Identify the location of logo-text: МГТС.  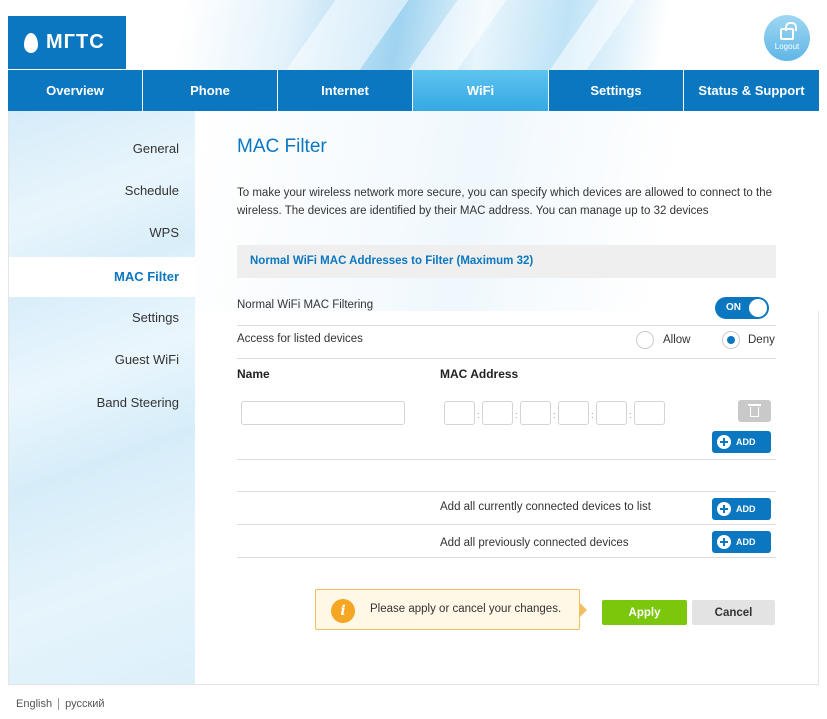
(75, 42).